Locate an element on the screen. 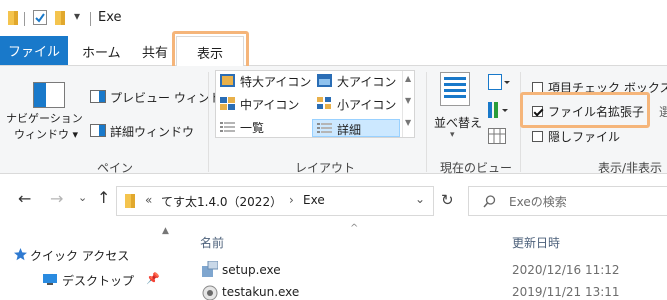 The image size is (667, 300). navigation-pane-dropdown: ウィンドウ ▾ is located at coordinates (46, 134).